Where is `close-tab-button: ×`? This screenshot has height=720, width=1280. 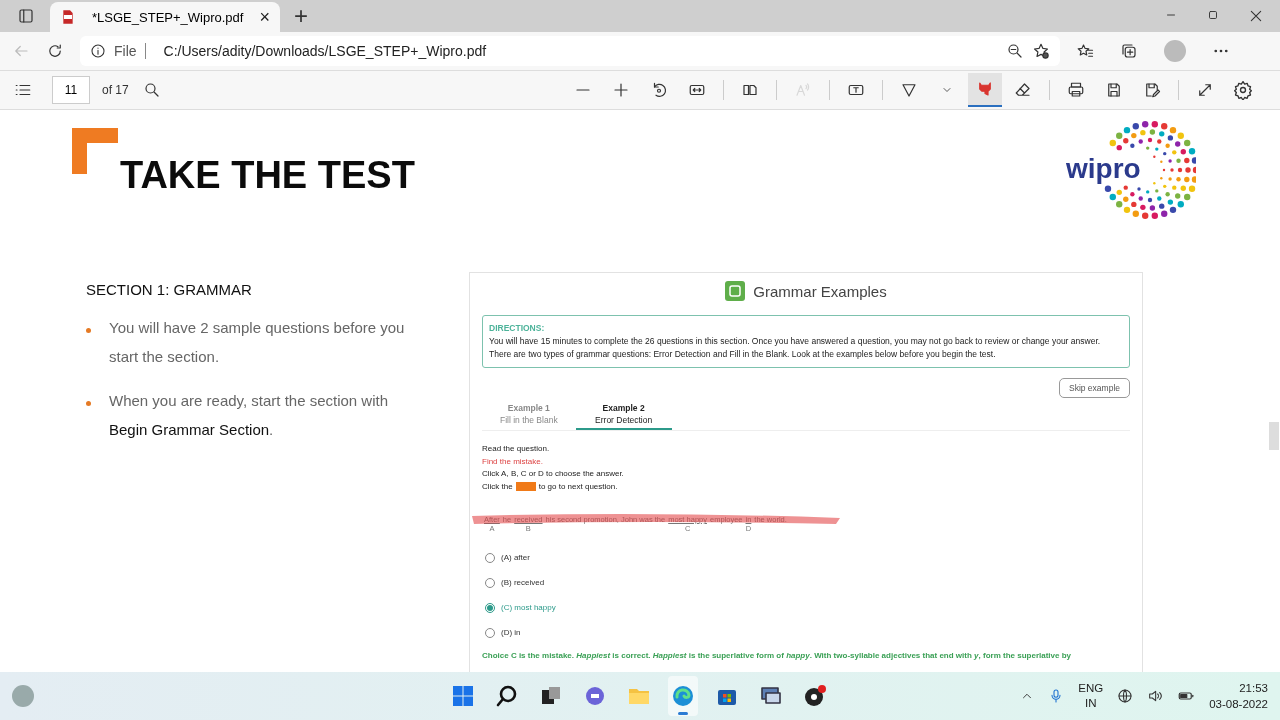 close-tab-button: × is located at coordinates (264, 17).